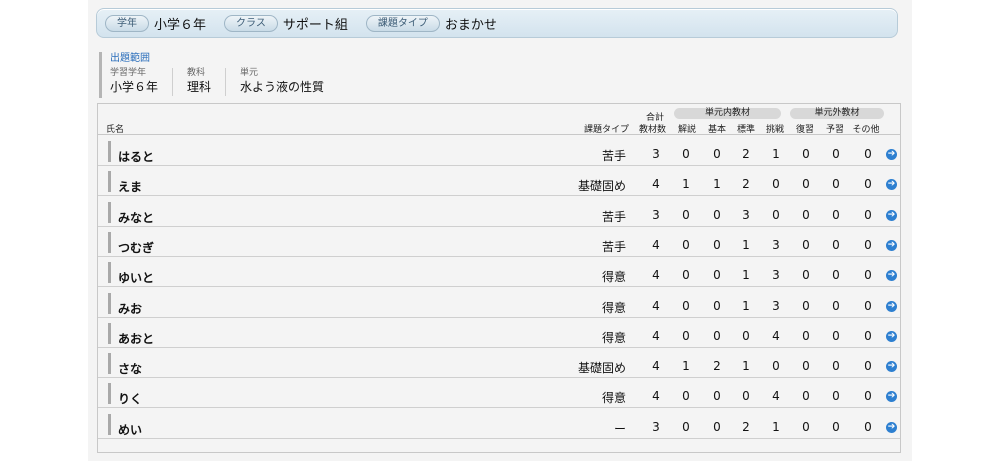 The width and height of the screenshot is (1000, 461). Describe the element at coordinates (251, 23) in the screenshot. I see `class-filter-pill: クラス` at that location.